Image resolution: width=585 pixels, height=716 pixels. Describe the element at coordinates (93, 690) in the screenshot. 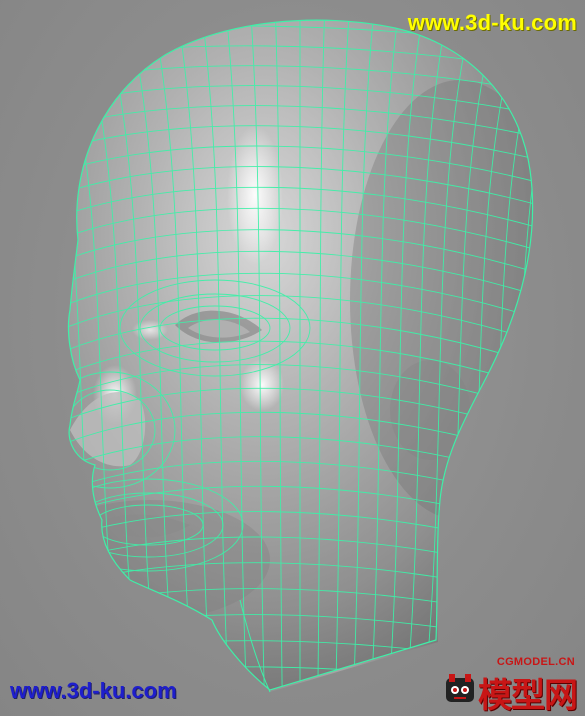

I see `watermark-bottom: www.3d-ku.com` at that location.